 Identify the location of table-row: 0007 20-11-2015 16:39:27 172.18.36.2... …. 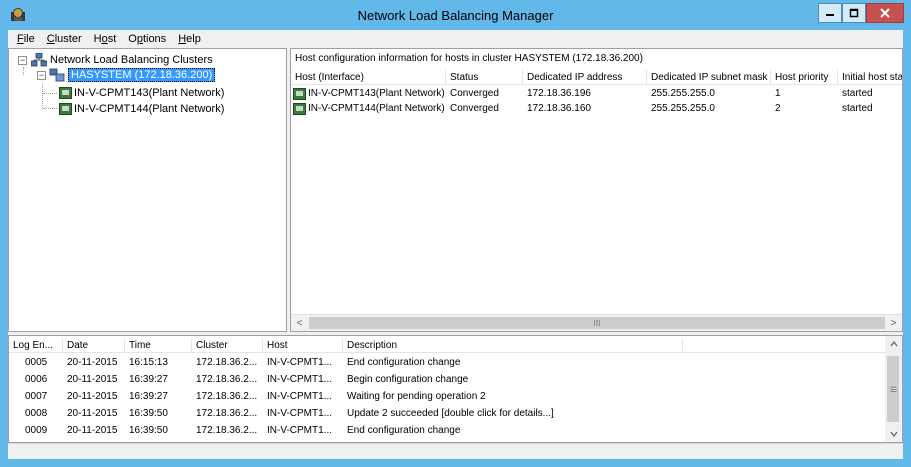
(346, 396).